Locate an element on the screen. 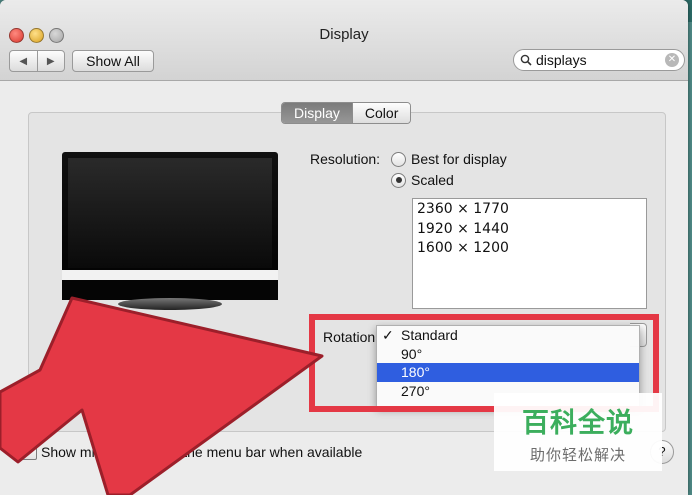 The height and width of the screenshot is (495, 692). radio-scaled: Scaled is located at coordinates (422, 180).